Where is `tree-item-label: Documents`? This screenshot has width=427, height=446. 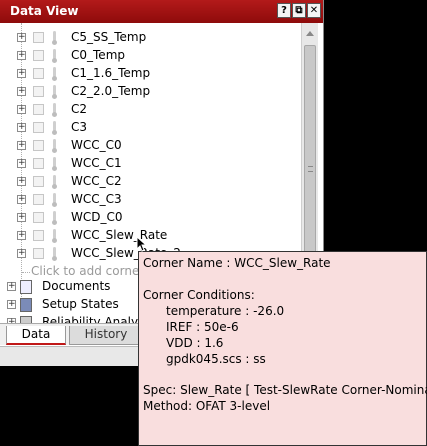
tree-item-label: Documents is located at coordinates (76, 286).